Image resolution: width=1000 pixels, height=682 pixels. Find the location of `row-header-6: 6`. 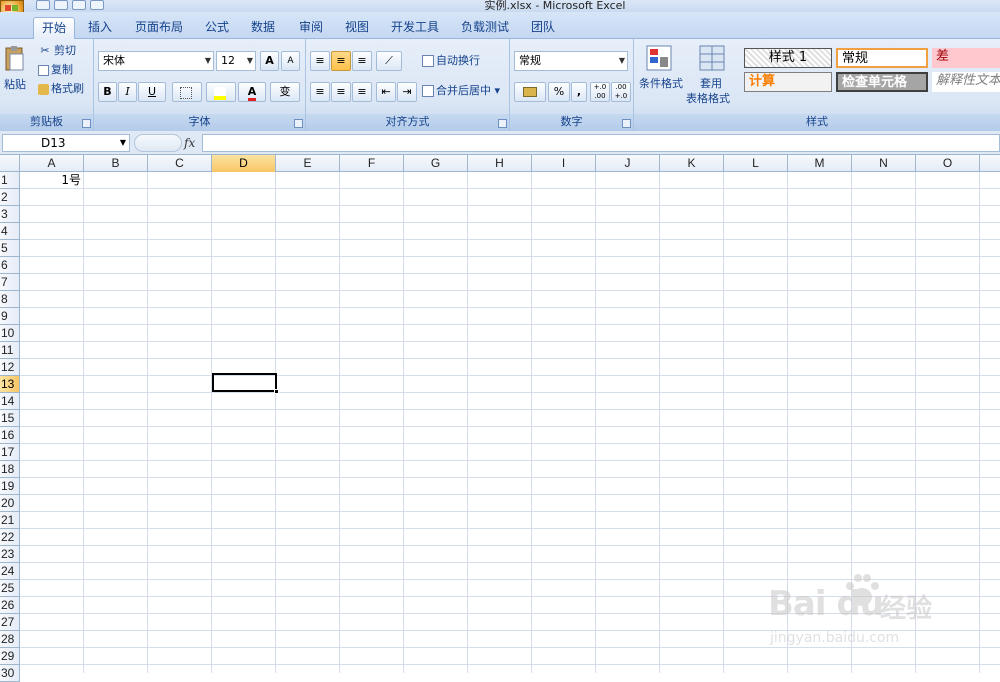

row-header-6: 6 is located at coordinates (10, 265).